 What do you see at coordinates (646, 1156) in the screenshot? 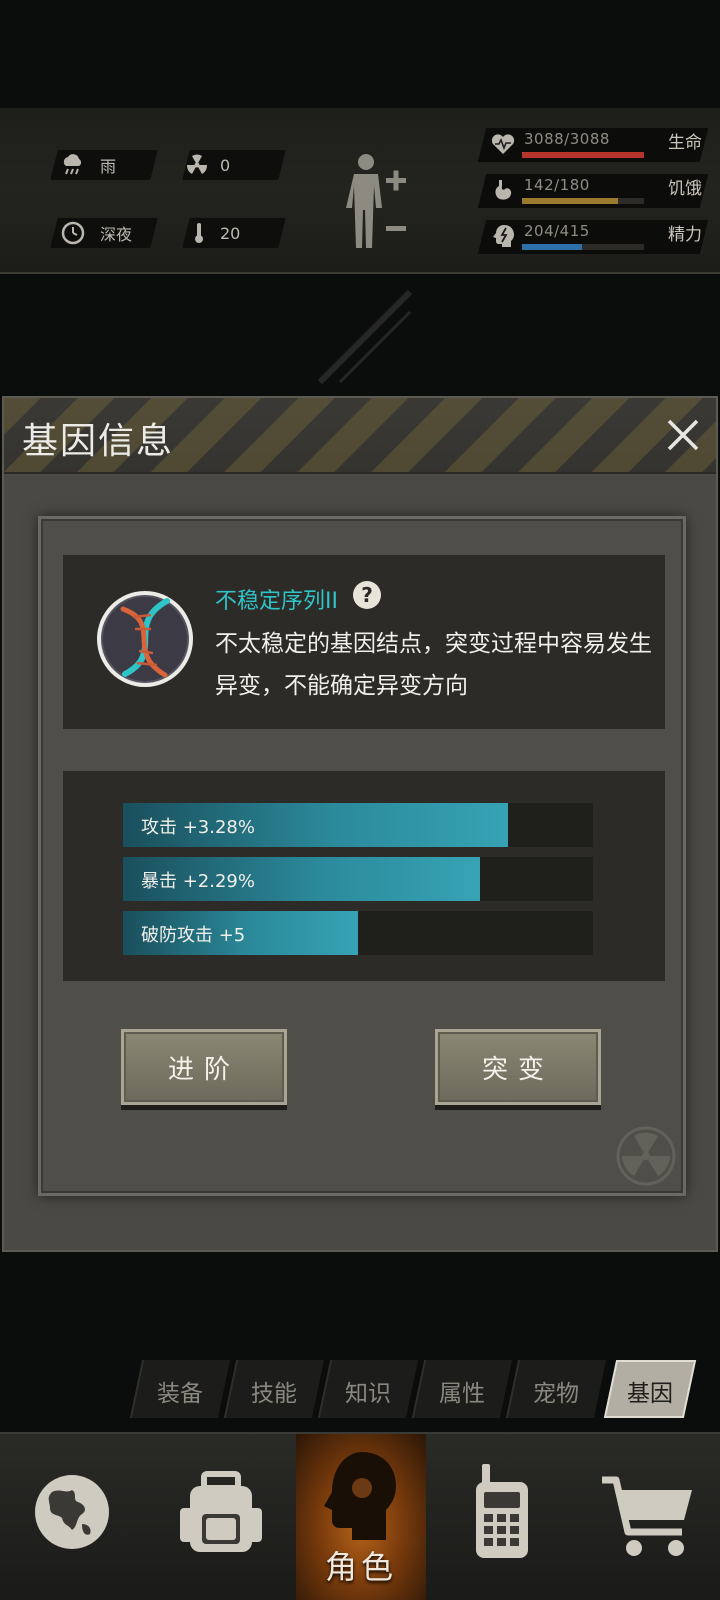
I see `radiation-watermark-icon` at bounding box center [646, 1156].